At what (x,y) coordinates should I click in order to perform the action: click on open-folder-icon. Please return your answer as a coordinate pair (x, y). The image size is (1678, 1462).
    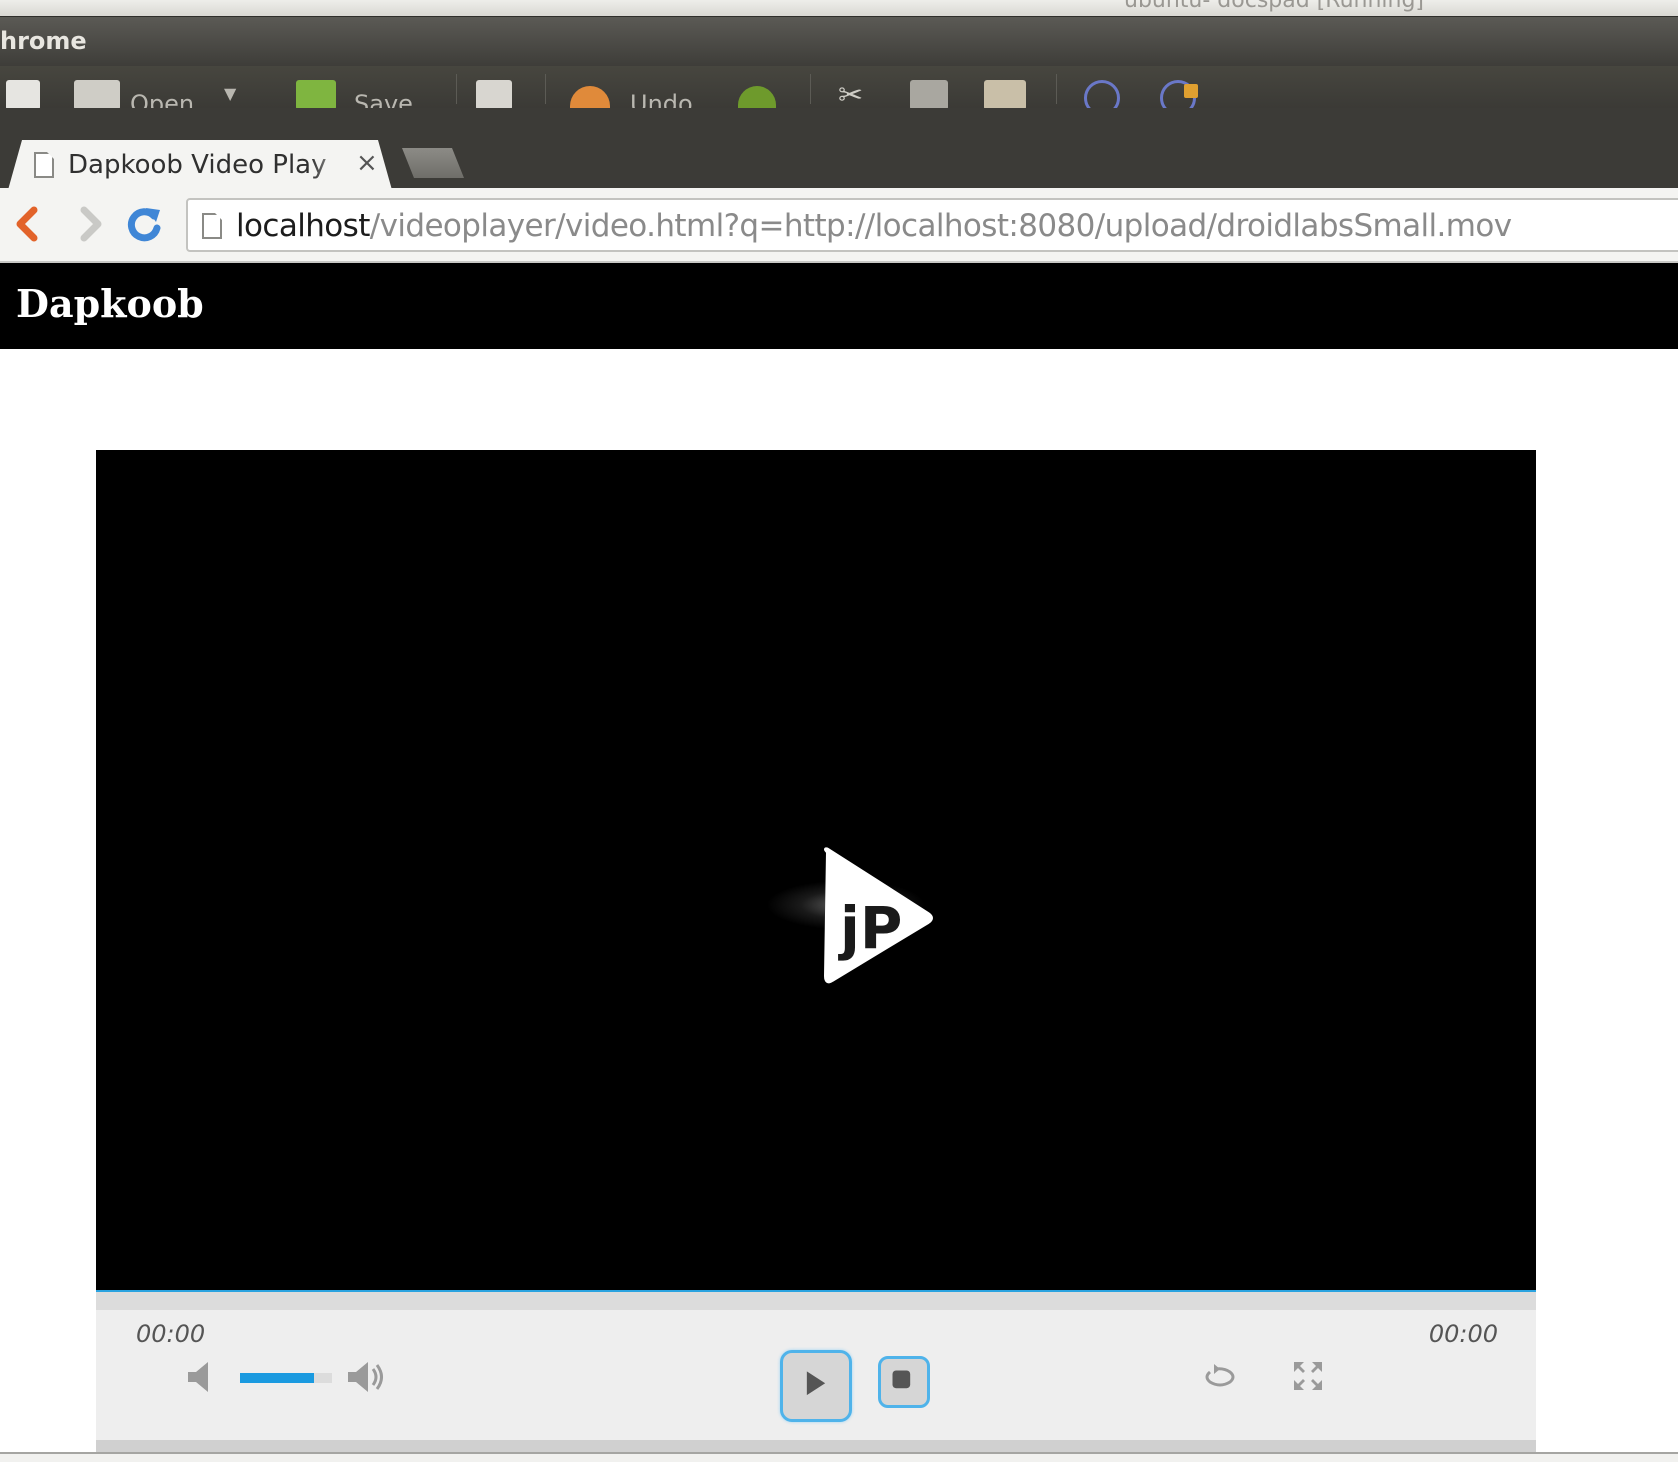
    Looking at the image, I should click on (97, 94).